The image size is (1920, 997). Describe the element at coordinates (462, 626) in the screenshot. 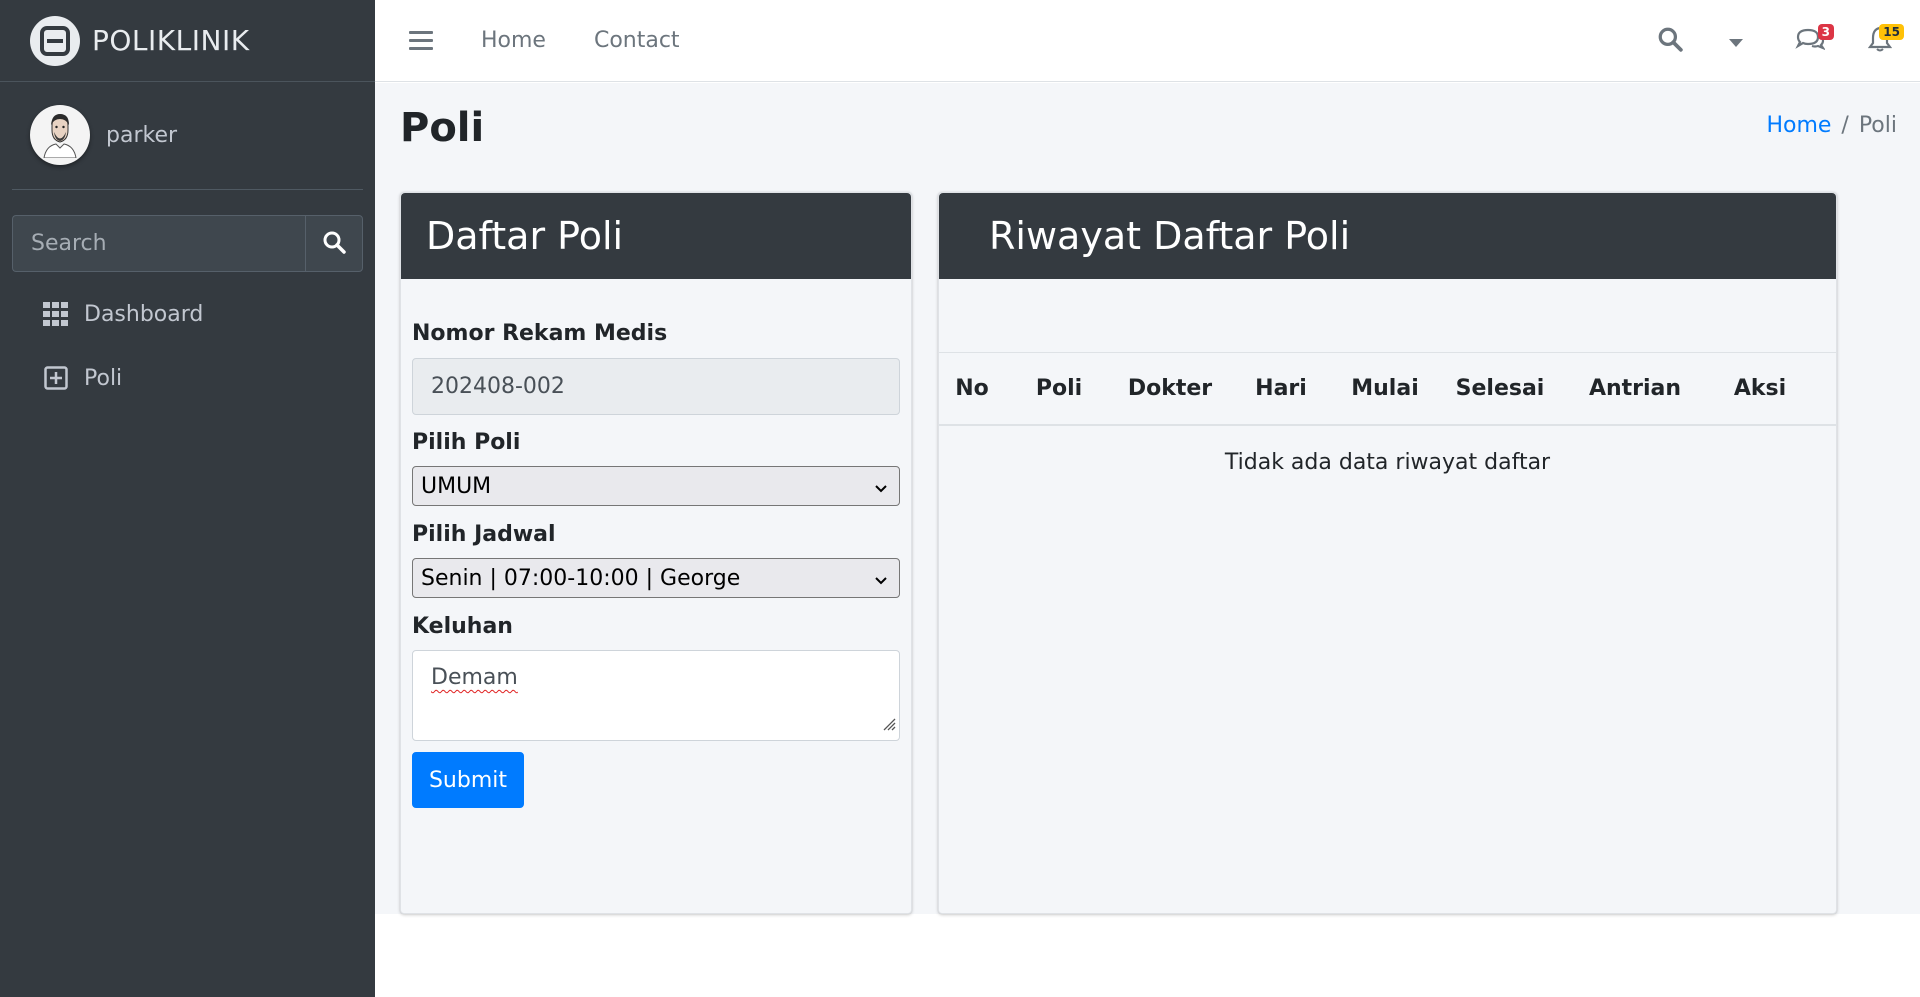

I see `keluhan-label: Keluhan` at that location.